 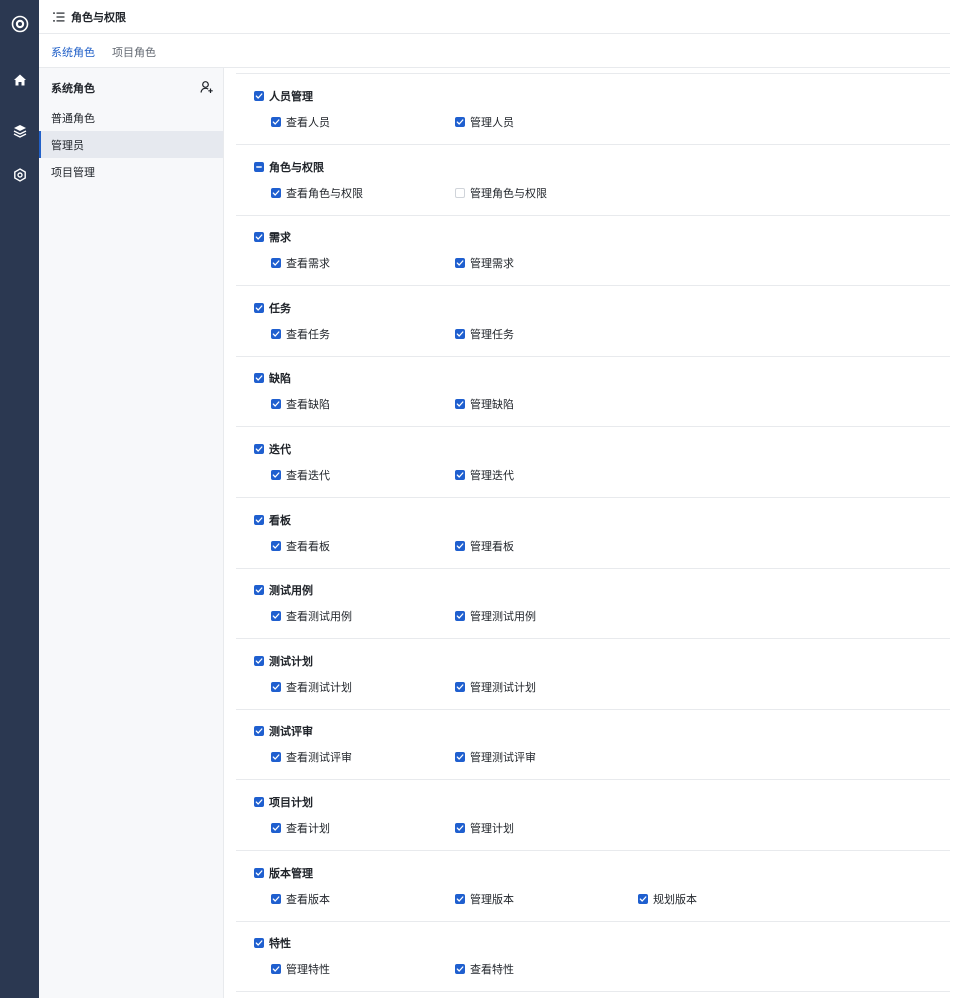 I want to click on checkbox-indeterminate, so click(x=259, y=166).